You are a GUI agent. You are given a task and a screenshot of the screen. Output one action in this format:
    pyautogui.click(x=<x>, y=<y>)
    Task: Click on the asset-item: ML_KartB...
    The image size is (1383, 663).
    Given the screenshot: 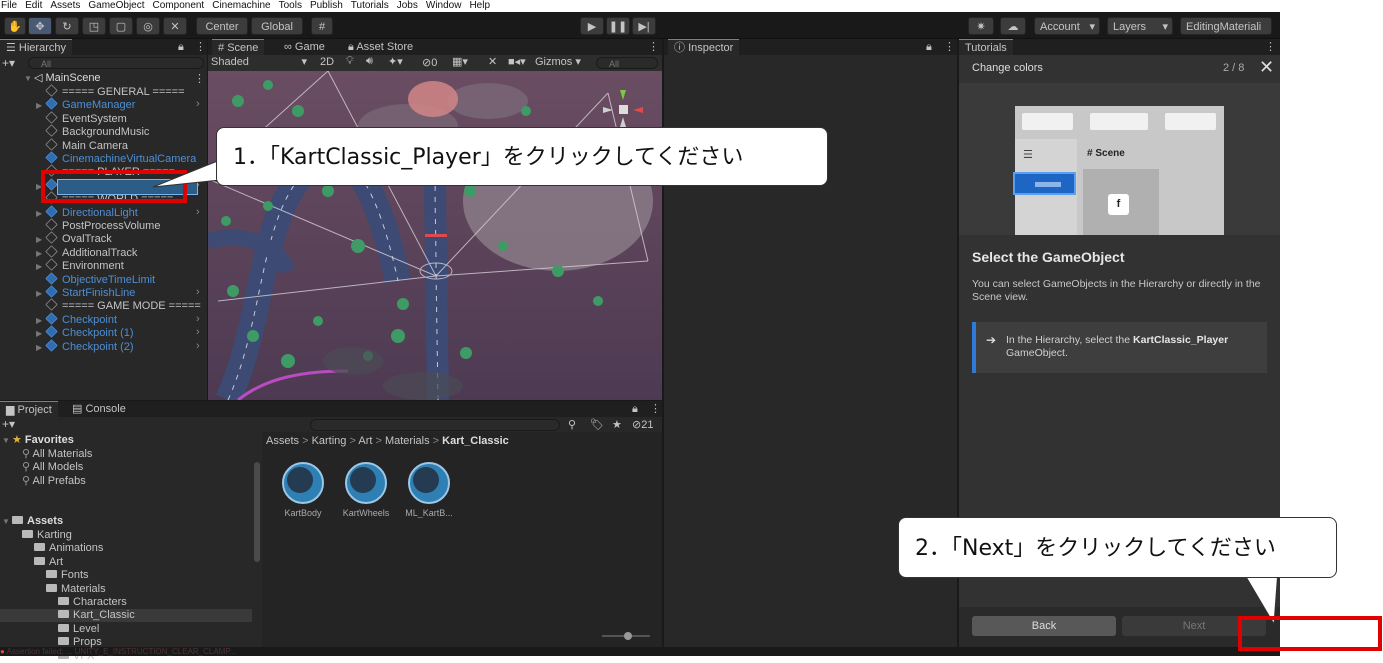 What is the action you would take?
    pyautogui.click(x=429, y=490)
    